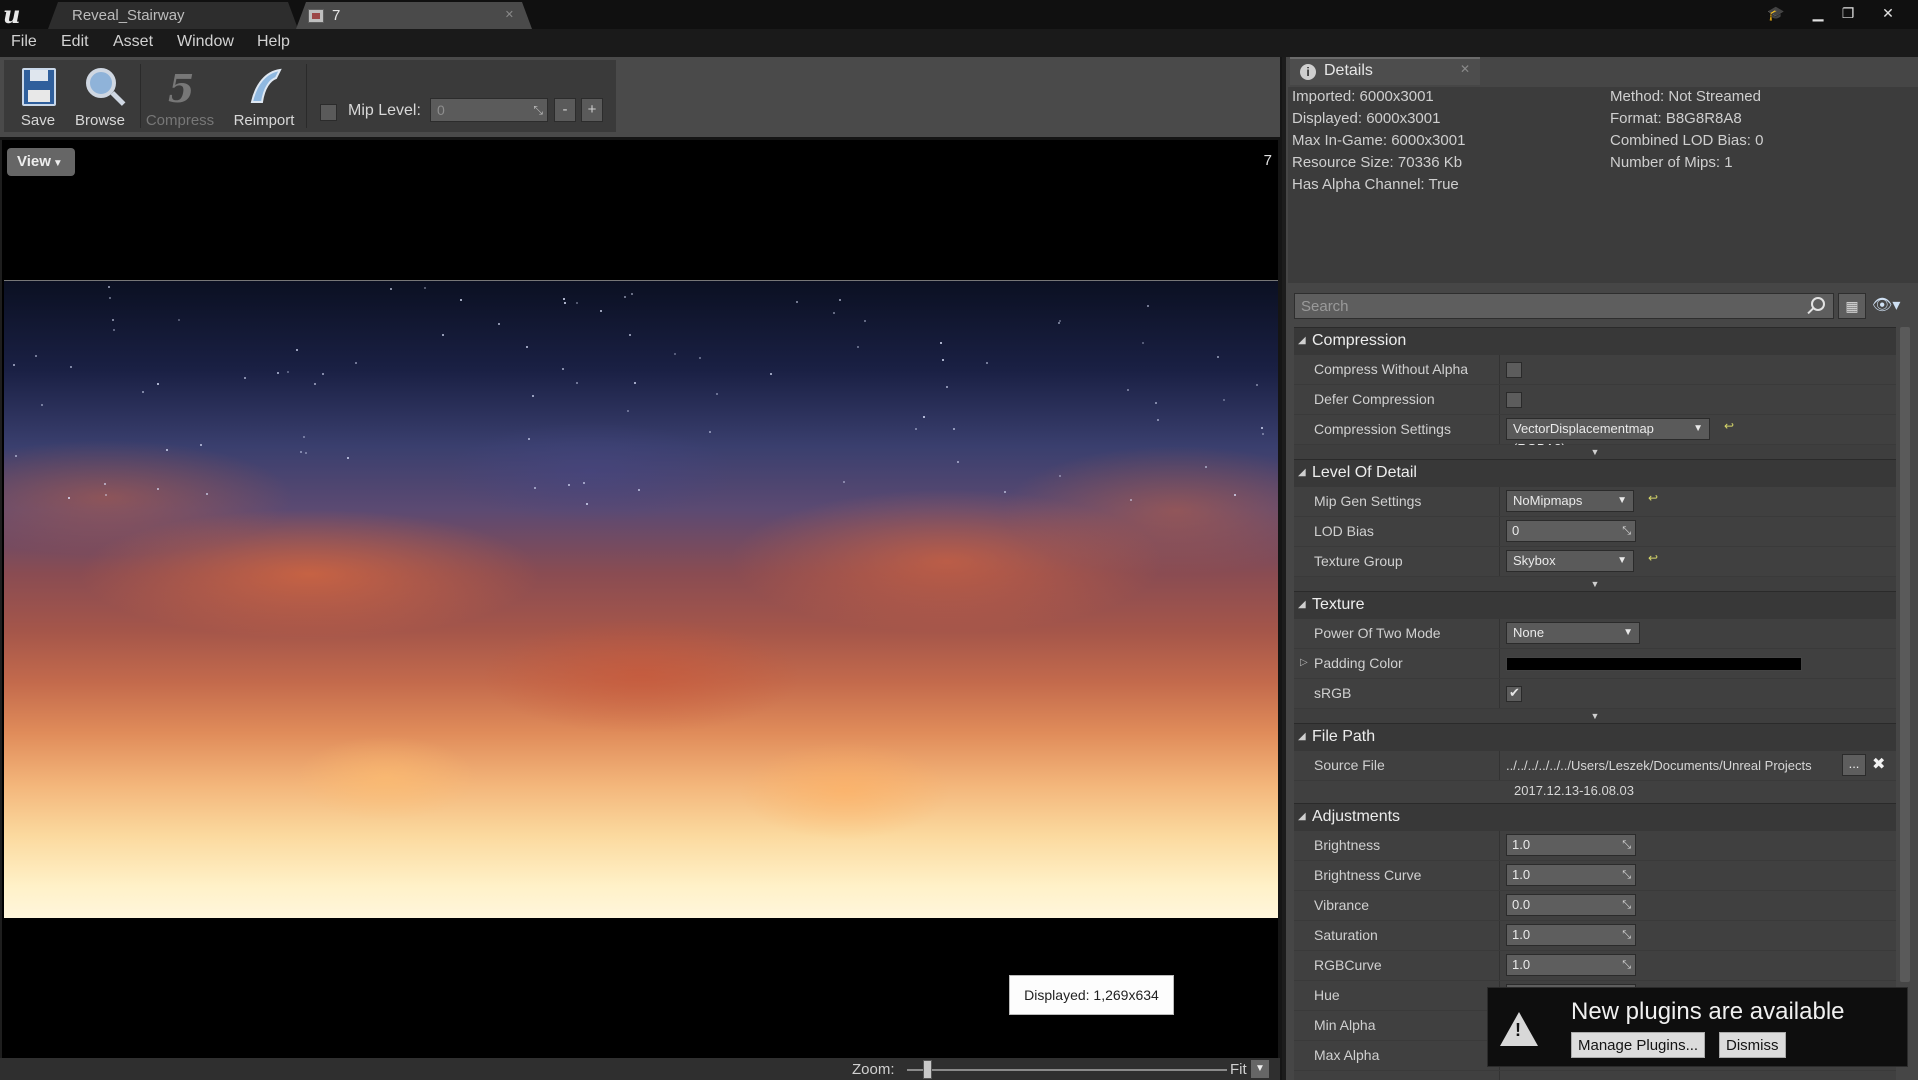  Describe the element at coordinates (1345, 1025) in the screenshot. I see `property-label: Min Alpha` at that location.